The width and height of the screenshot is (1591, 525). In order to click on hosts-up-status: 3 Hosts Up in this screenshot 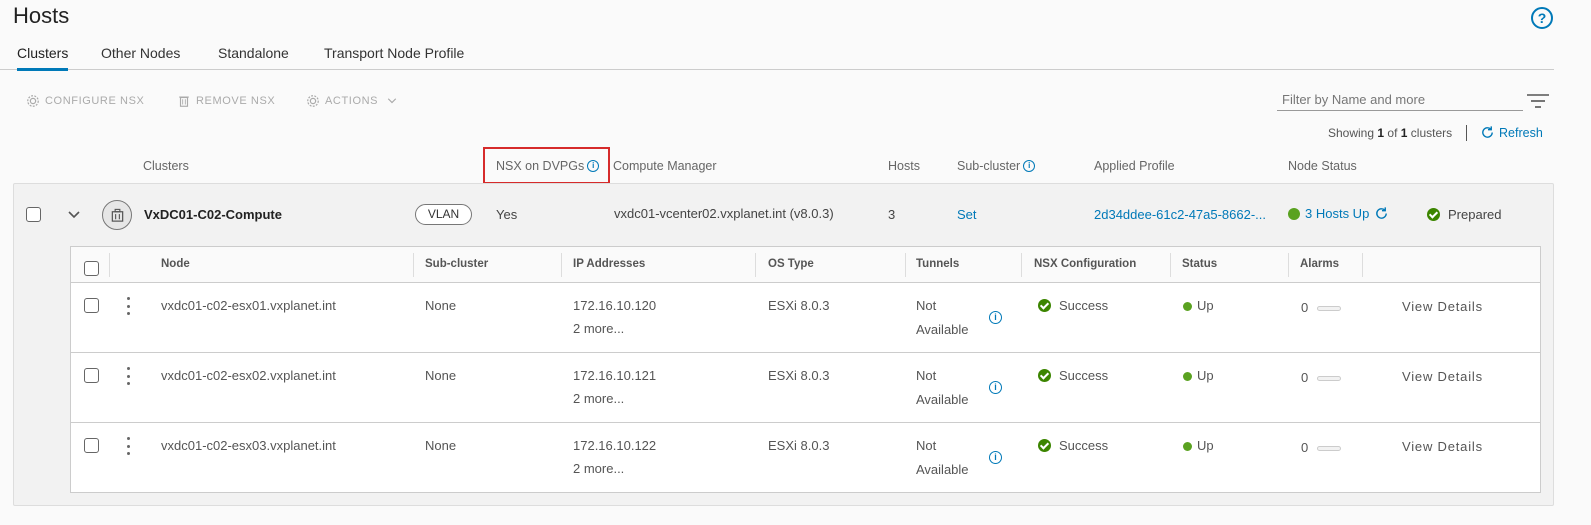, I will do `click(1338, 213)`.